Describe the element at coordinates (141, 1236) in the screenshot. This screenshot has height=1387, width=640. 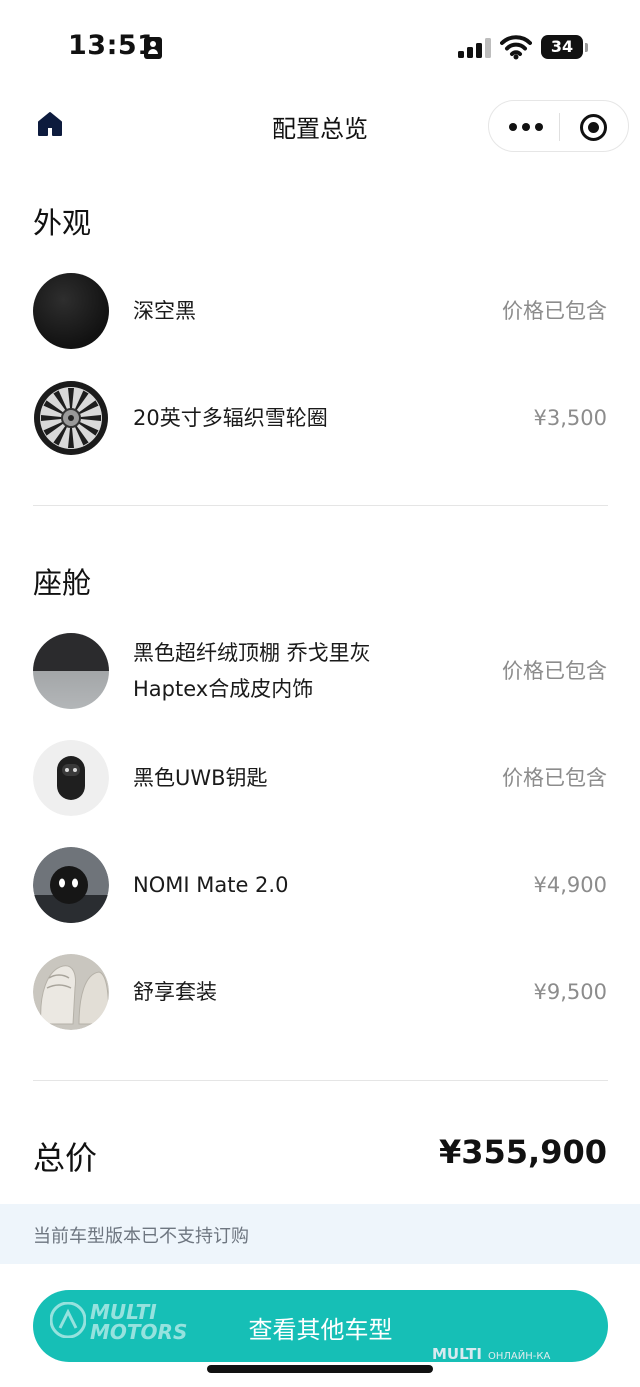
I see `notice-text: 当前车型版本已不支持订购` at that location.